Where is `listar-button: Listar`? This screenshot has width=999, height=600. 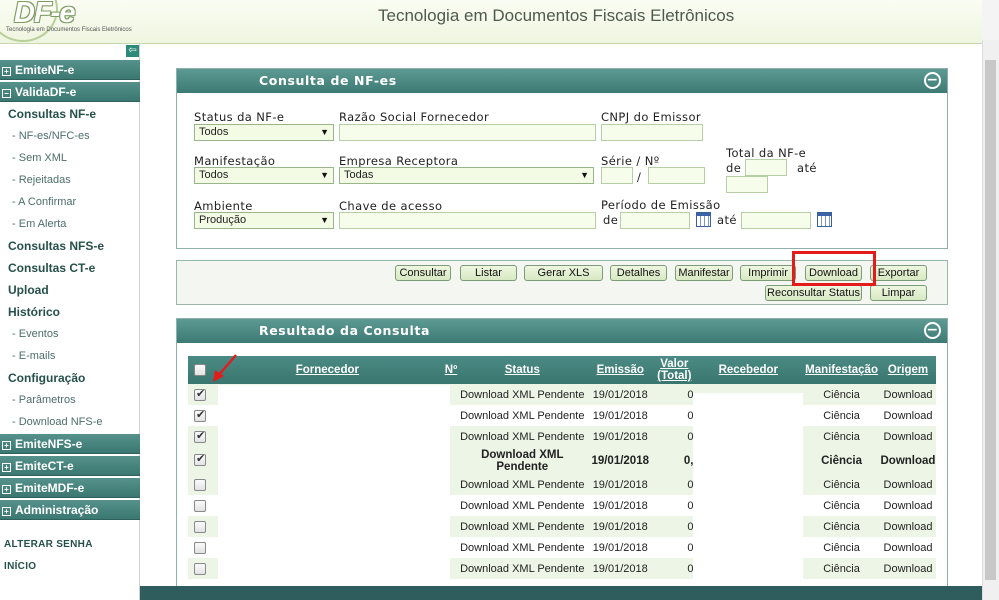
listar-button: Listar is located at coordinates (488, 273).